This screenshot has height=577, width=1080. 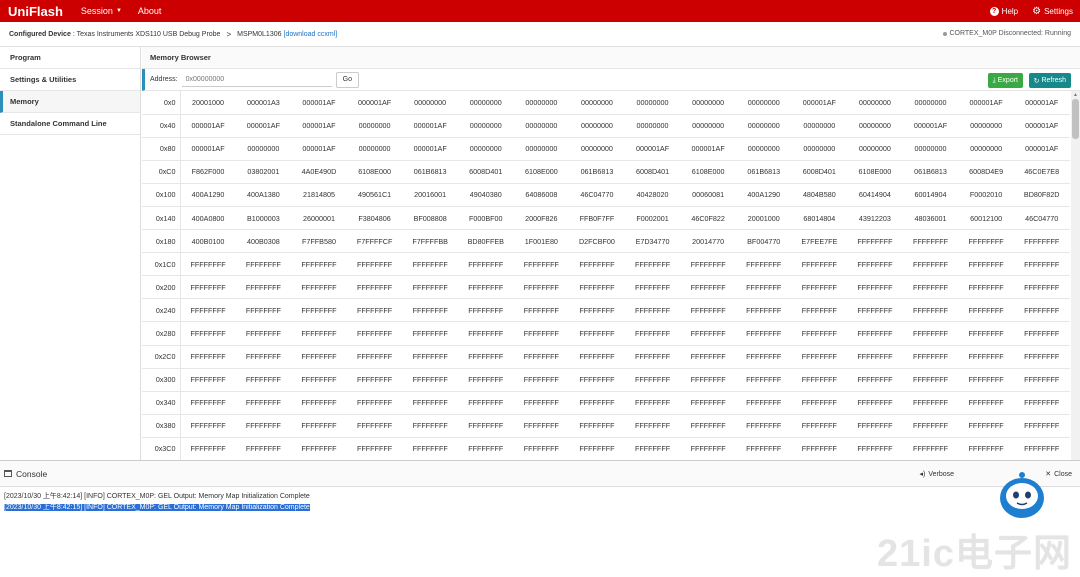 What do you see at coordinates (597, 218) in the screenshot?
I see `memory-cell: FFB0F7FF` at bounding box center [597, 218].